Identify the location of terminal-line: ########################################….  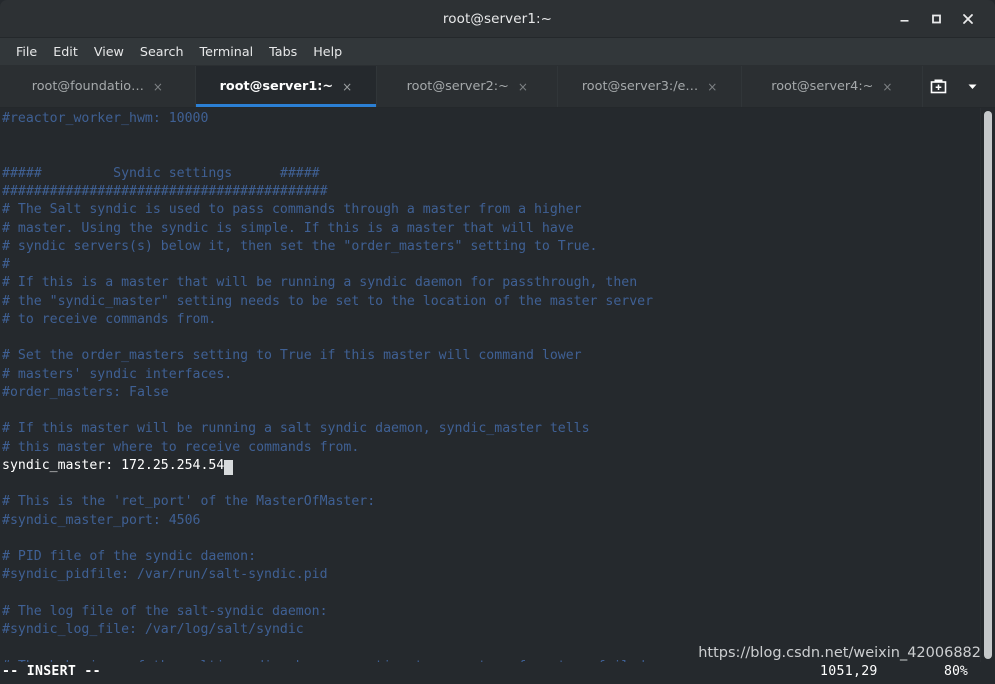
(165, 191).